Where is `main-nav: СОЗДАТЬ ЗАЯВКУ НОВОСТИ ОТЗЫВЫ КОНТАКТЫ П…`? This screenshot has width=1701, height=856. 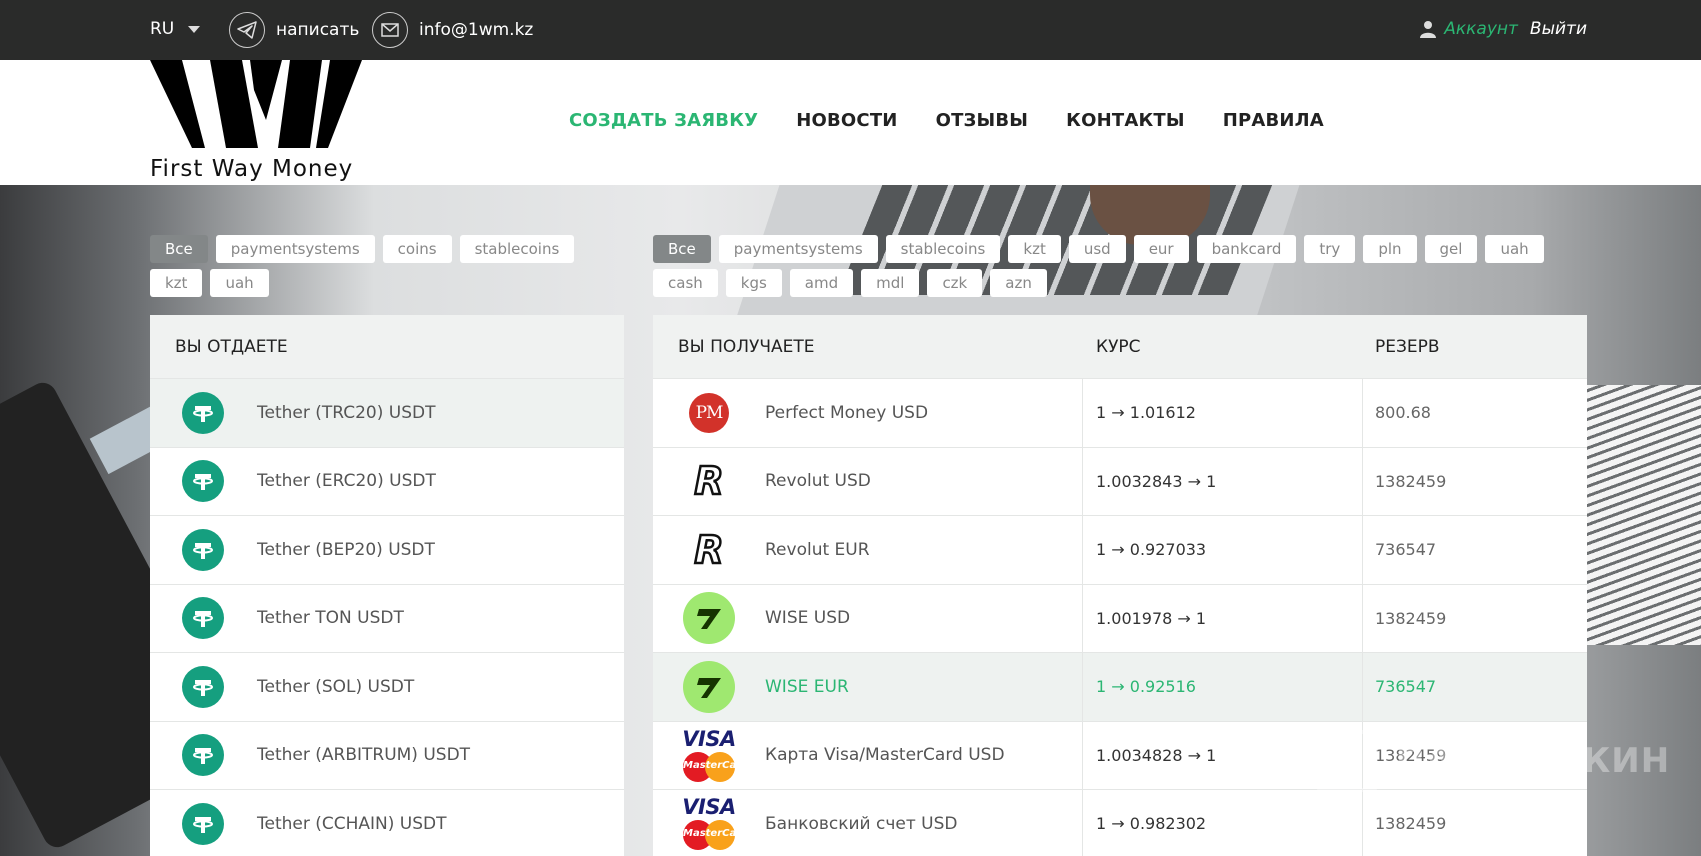 main-nav: СОЗДАТЬ ЗАЯВКУ НОВОСТИ ОТЗЫВЫ КОНТАКТЫ П… is located at coordinates (946, 120).